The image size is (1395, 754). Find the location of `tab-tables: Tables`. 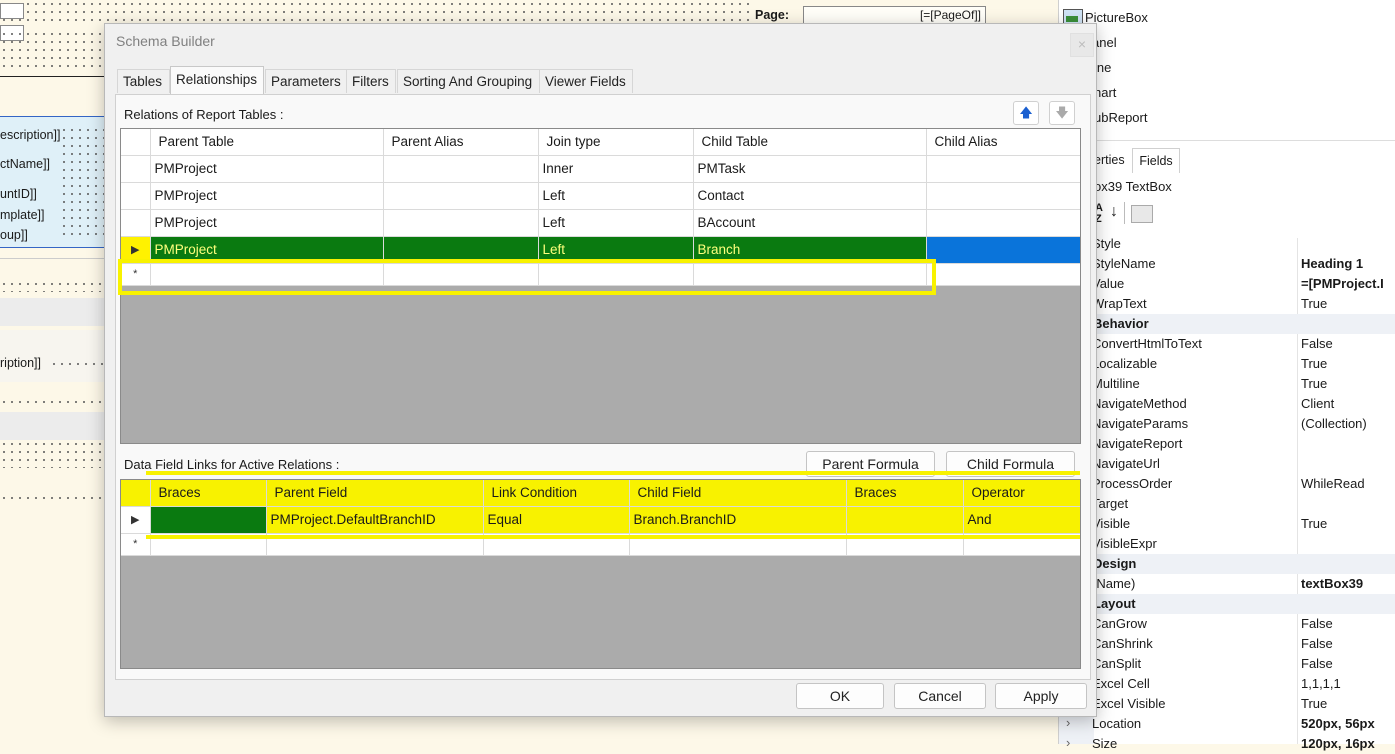

tab-tables: Tables is located at coordinates (143, 81).